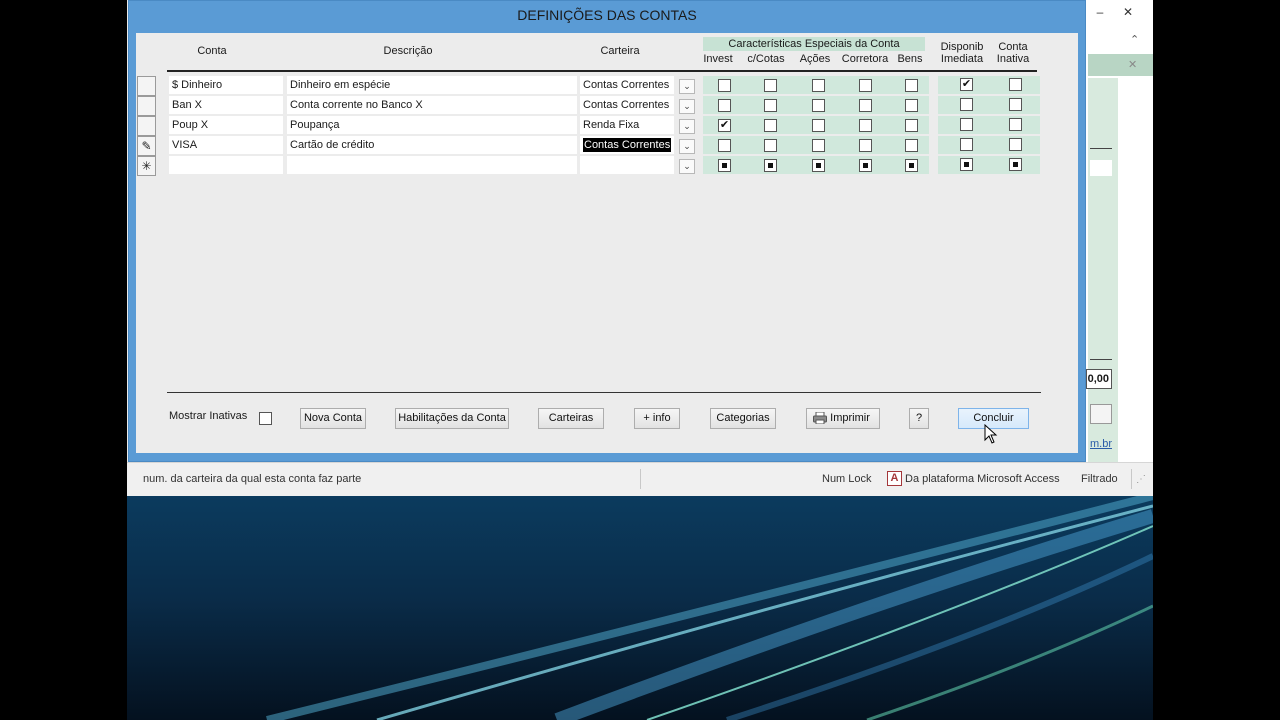 The height and width of the screenshot is (720, 1280). What do you see at coordinates (962, 47) in the screenshot?
I see `header-disponib-line1: Disponib` at bounding box center [962, 47].